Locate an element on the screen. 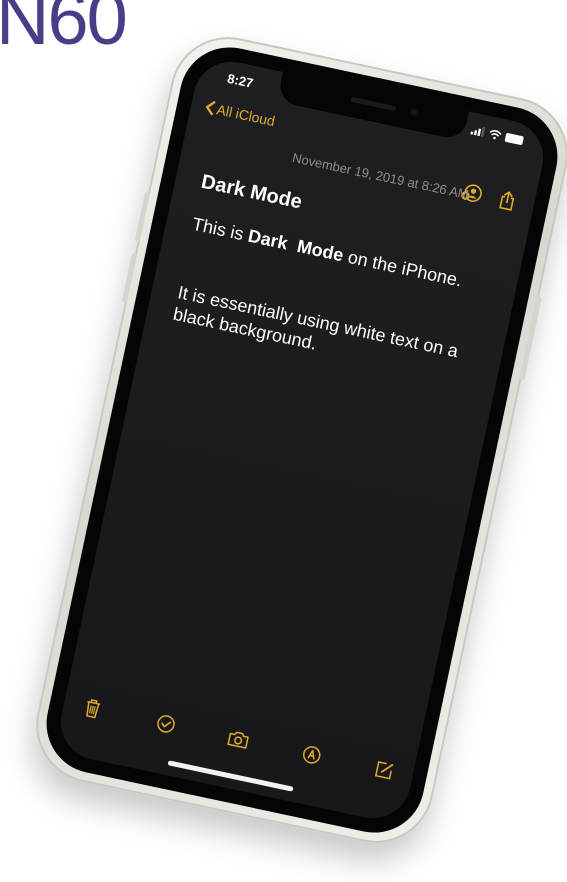  delete-button is located at coordinates (93, 708).